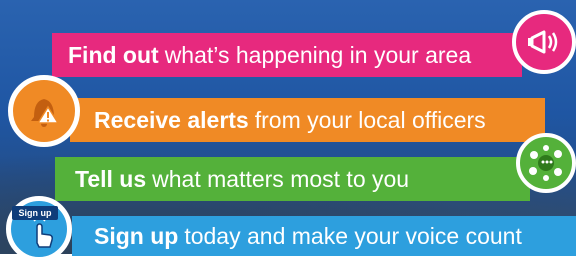 The height and width of the screenshot is (262, 576). I want to click on receive-alerts-banner: Receive alerts from your local officers, so click(307, 120).